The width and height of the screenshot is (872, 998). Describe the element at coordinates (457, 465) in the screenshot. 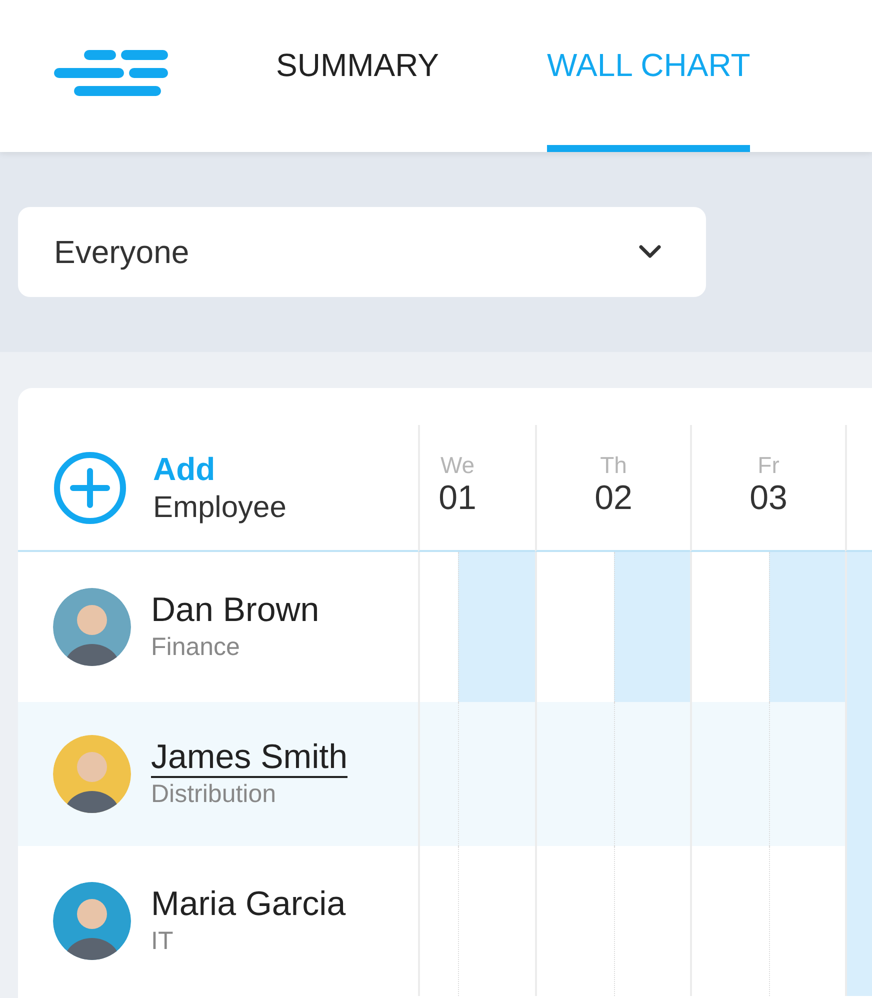

I see `weekday-label: We` at that location.